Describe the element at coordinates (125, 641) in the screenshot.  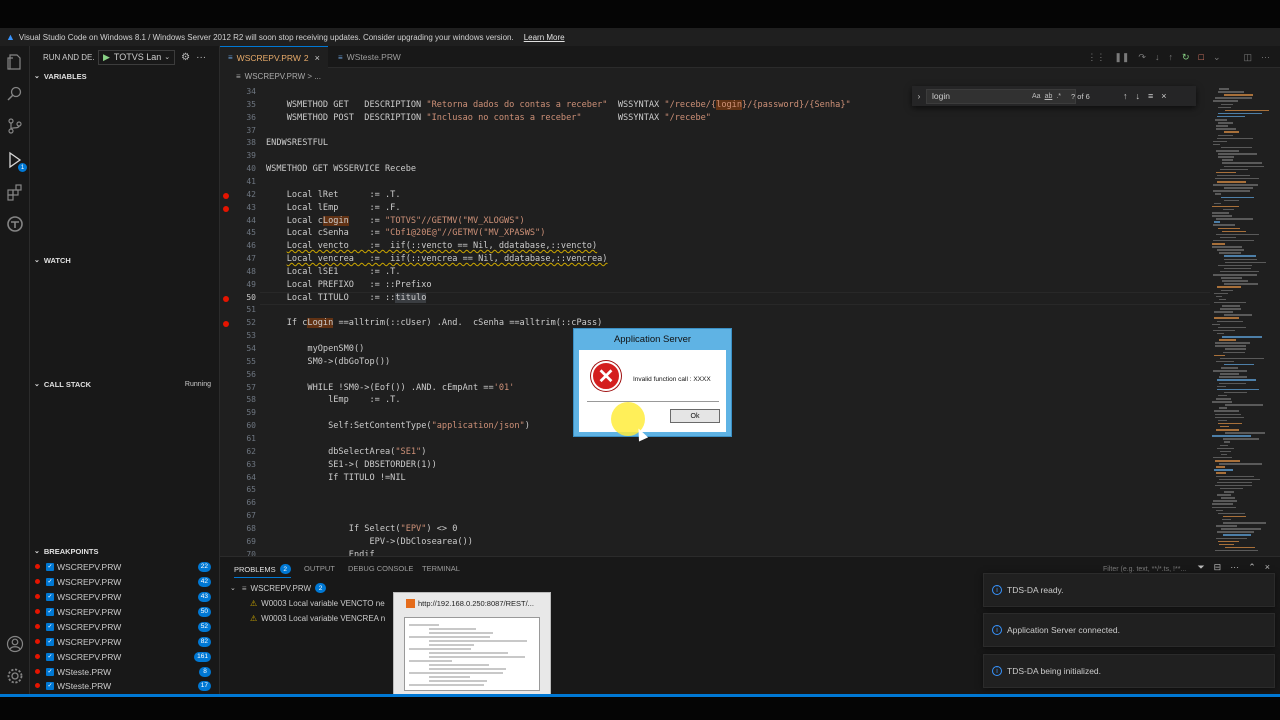
I see `breakpoint-item: ✓ WSCREPV.PRW 82` at that location.